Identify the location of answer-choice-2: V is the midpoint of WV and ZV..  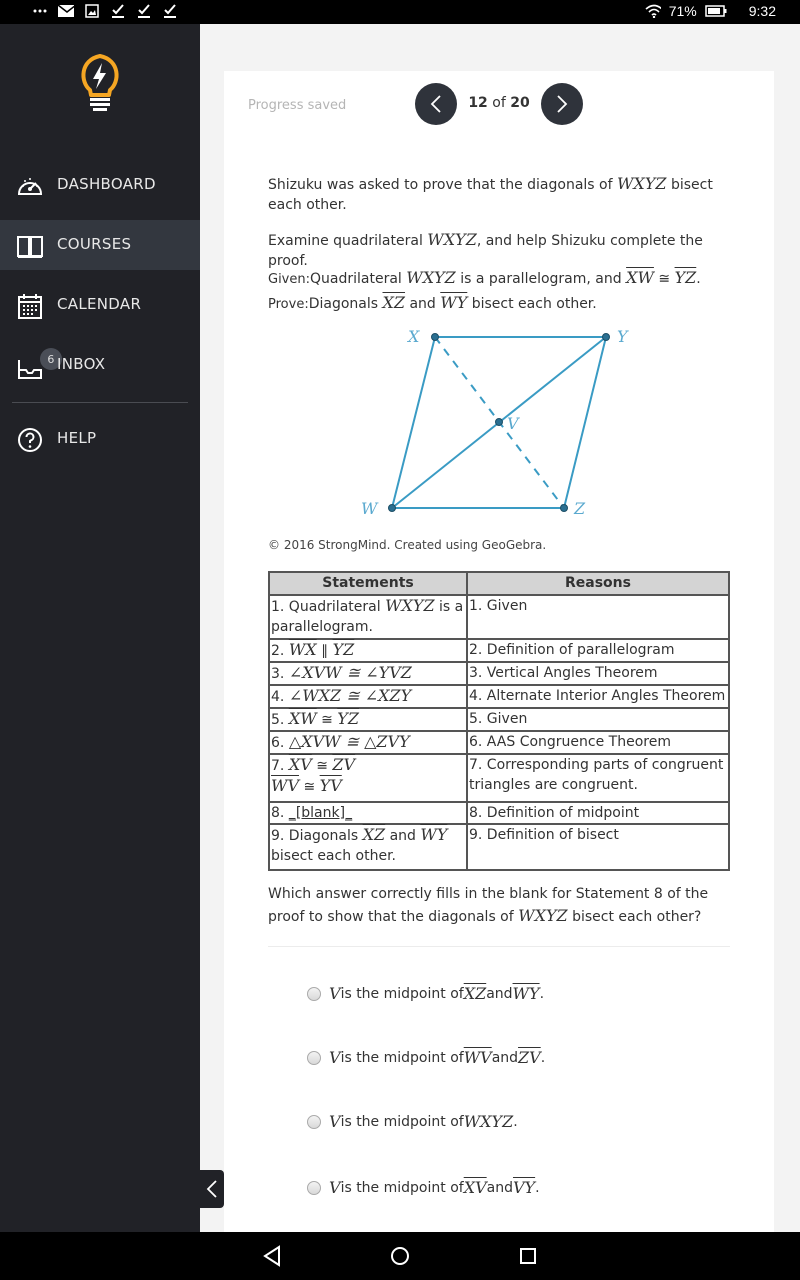
(426, 1057).